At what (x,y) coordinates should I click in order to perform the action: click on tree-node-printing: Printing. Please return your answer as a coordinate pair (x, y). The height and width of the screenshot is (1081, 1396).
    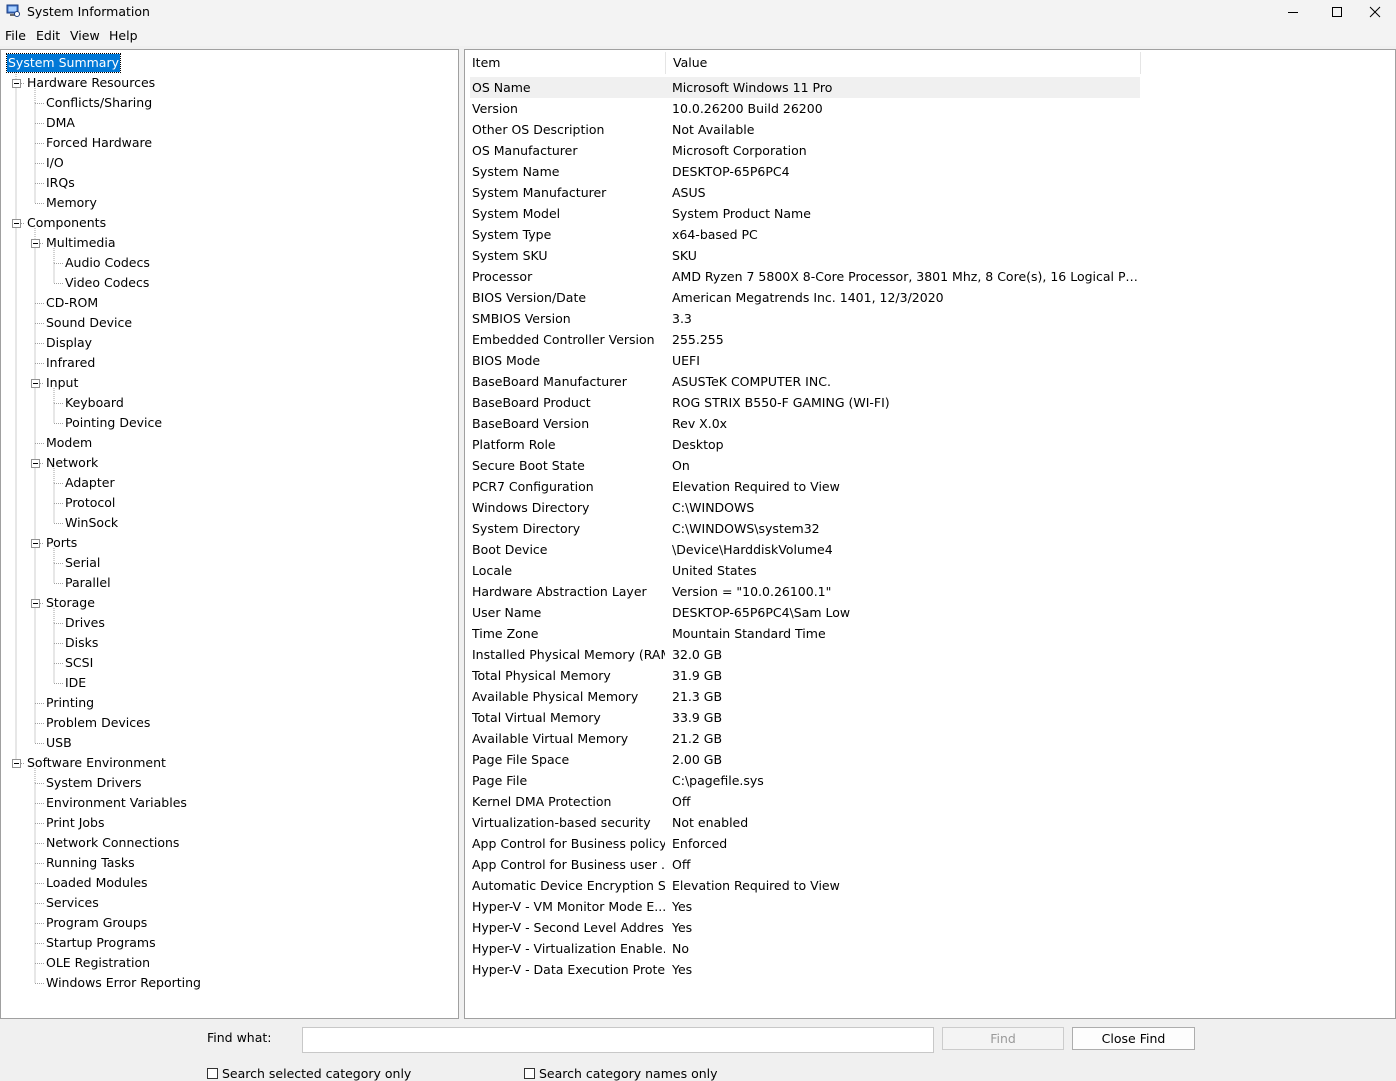
    Looking at the image, I should click on (70, 703).